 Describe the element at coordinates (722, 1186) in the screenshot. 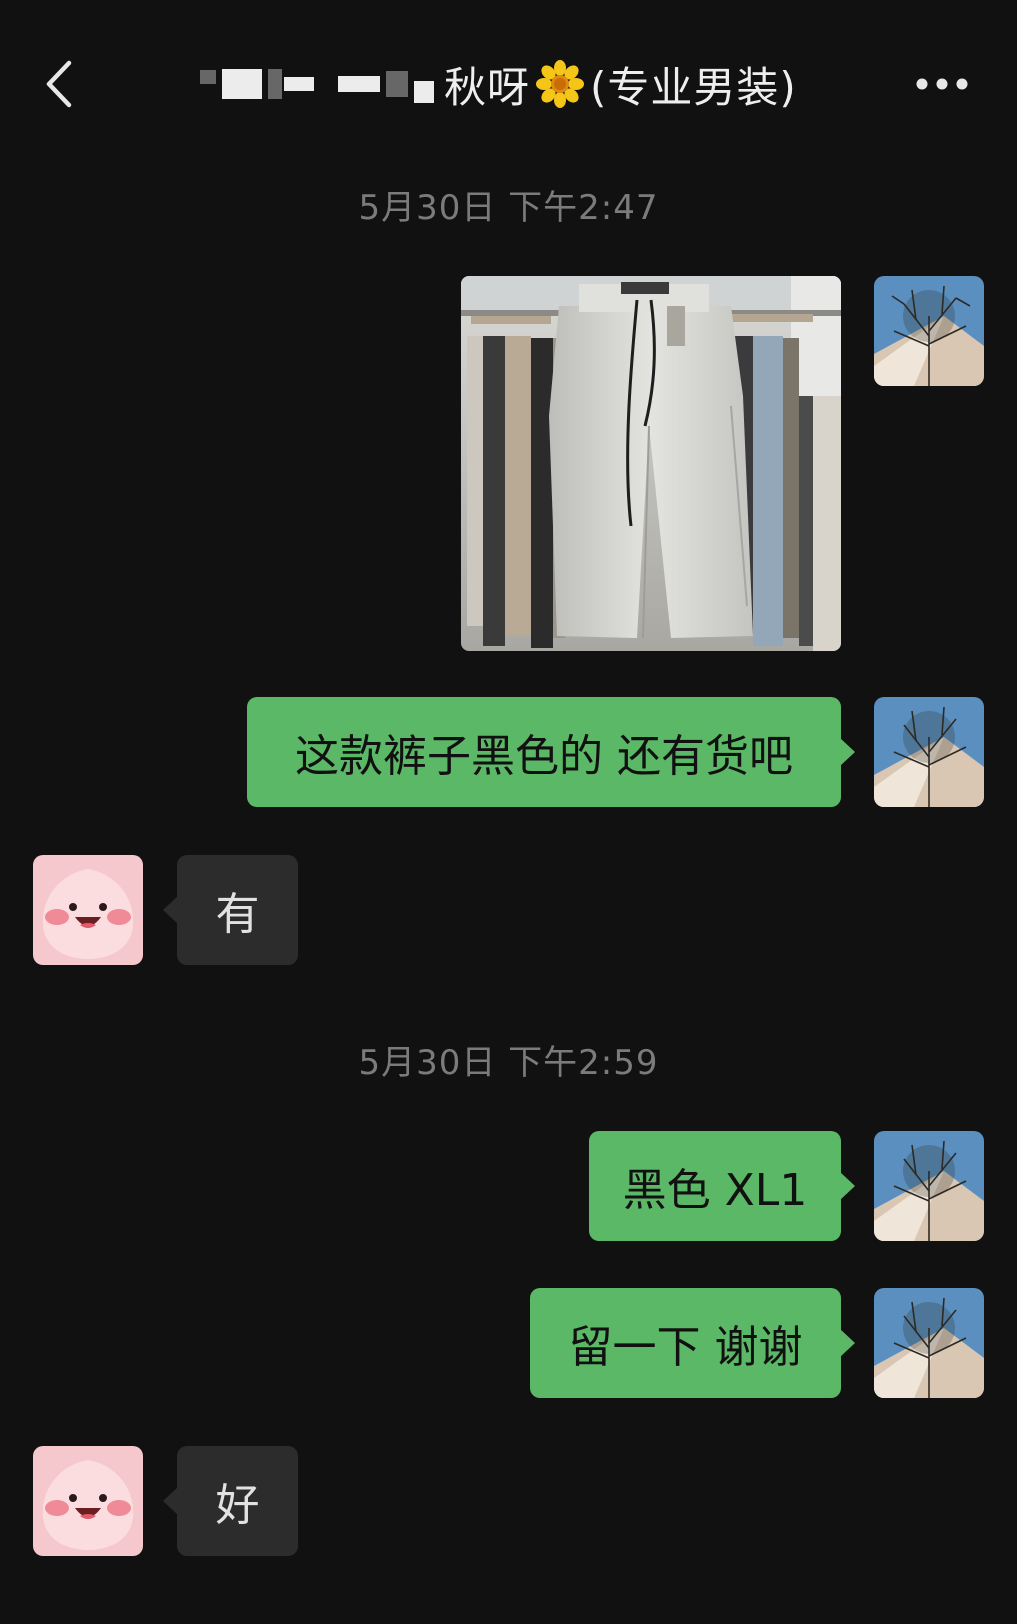

I see `my-message-bubble: 黑色 XL1` at that location.